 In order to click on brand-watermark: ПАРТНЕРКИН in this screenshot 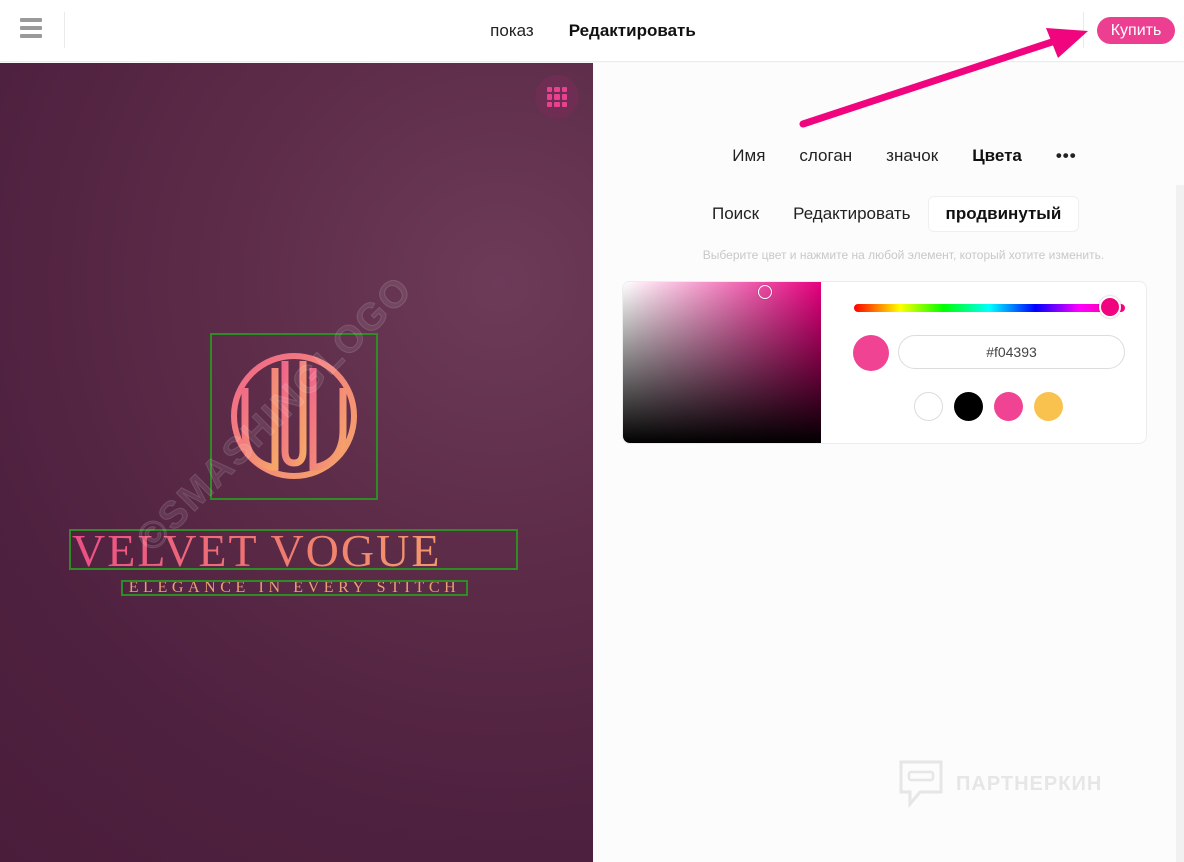, I will do `click(1000, 784)`.